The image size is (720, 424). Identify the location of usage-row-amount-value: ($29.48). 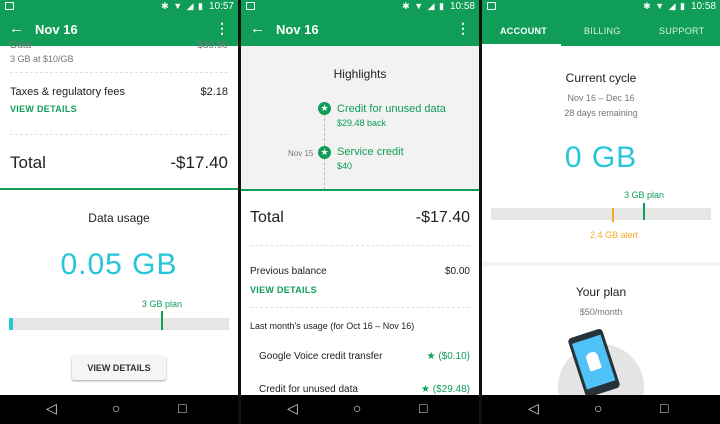
(451, 389).